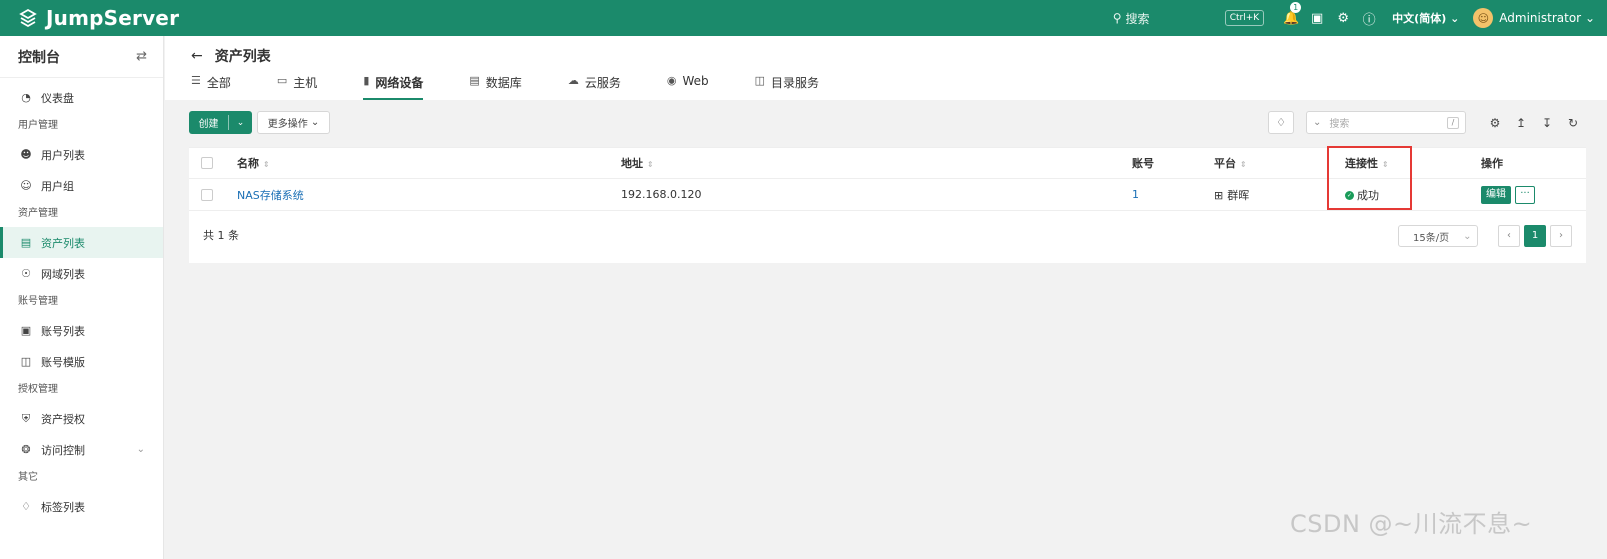 Image resolution: width=1607 pixels, height=559 pixels. Describe the element at coordinates (1453, 123) in the screenshot. I see `search-shortcut-hint: /` at that location.